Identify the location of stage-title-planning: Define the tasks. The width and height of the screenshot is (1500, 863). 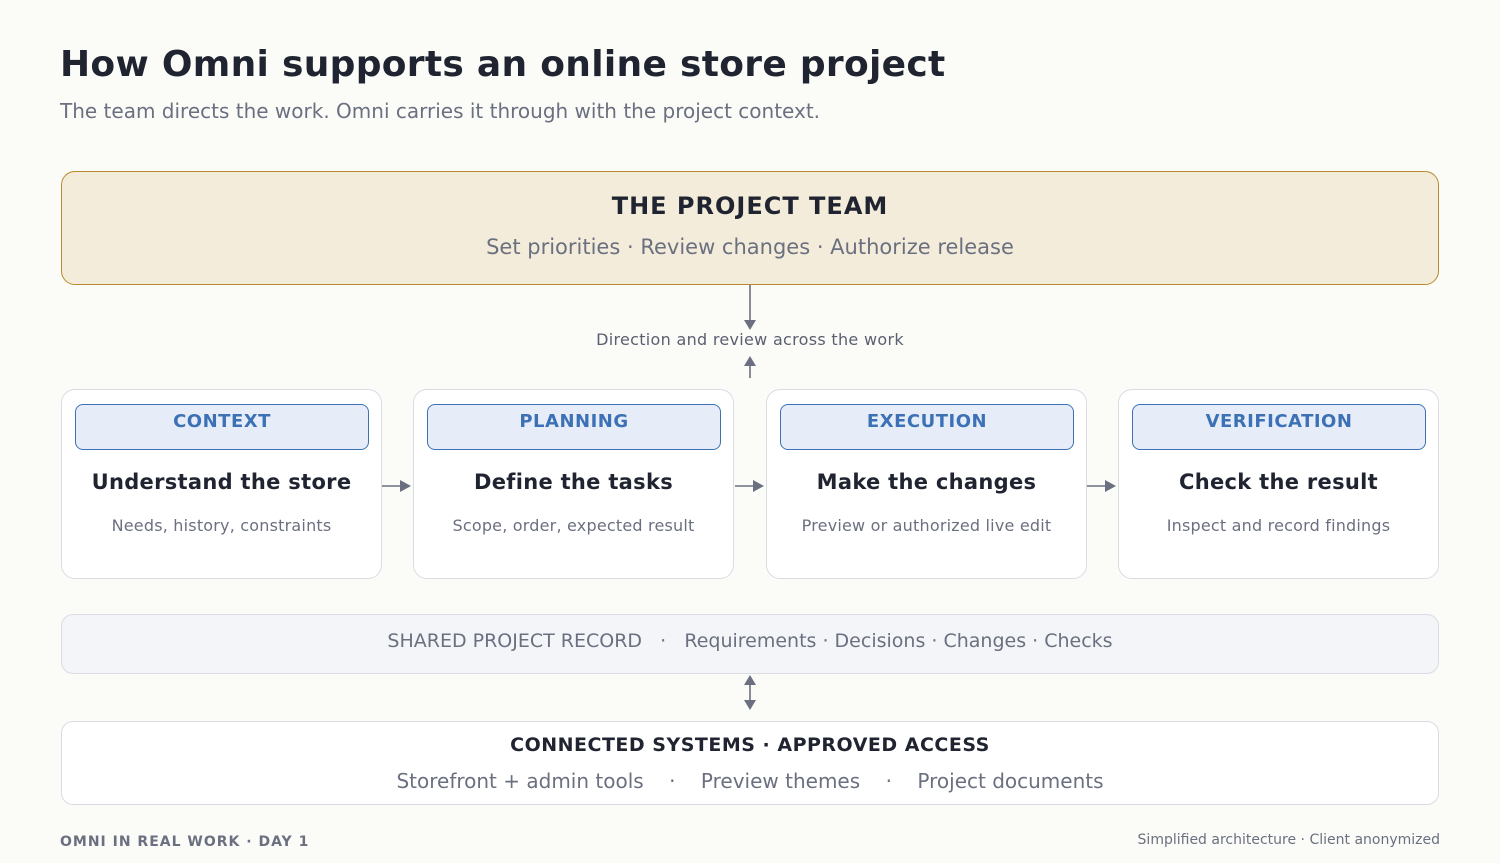
(573, 482).